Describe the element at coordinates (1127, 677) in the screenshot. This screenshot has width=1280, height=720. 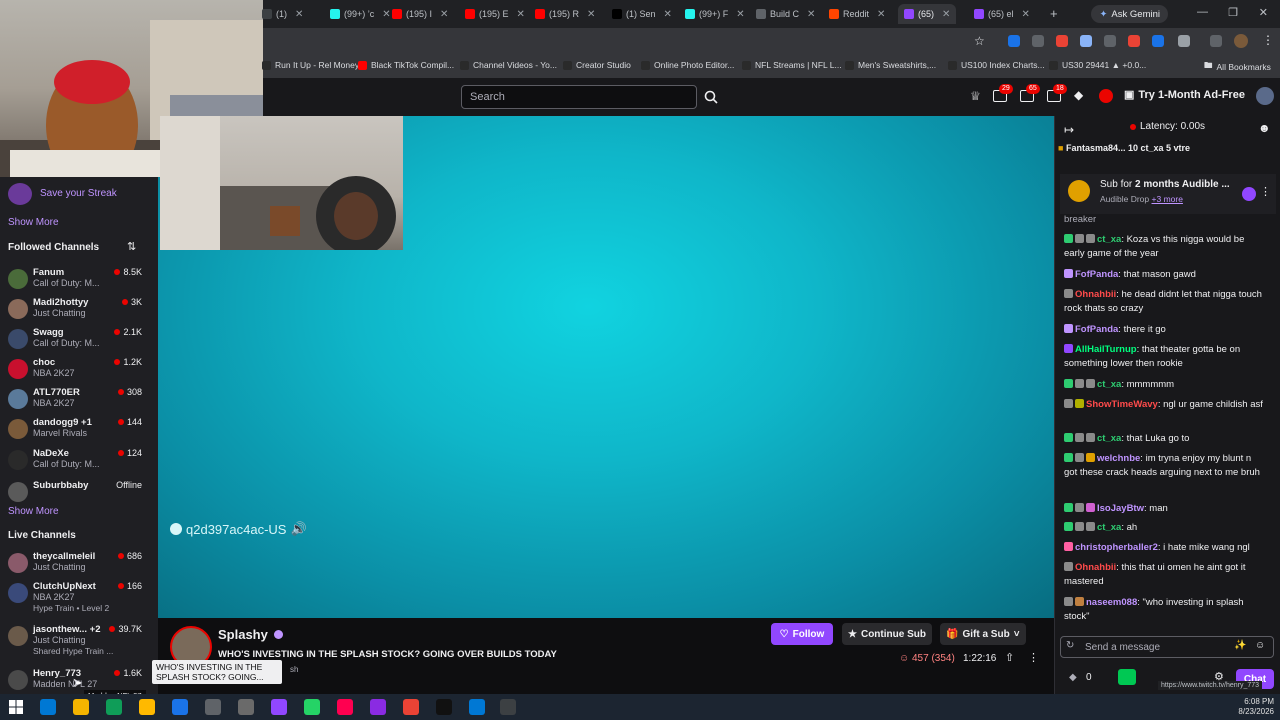
I see `bonus-chest-icon` at that location.